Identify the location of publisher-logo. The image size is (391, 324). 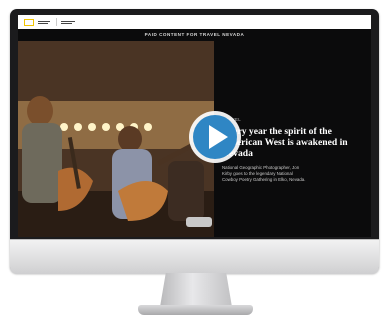
(29, 22).